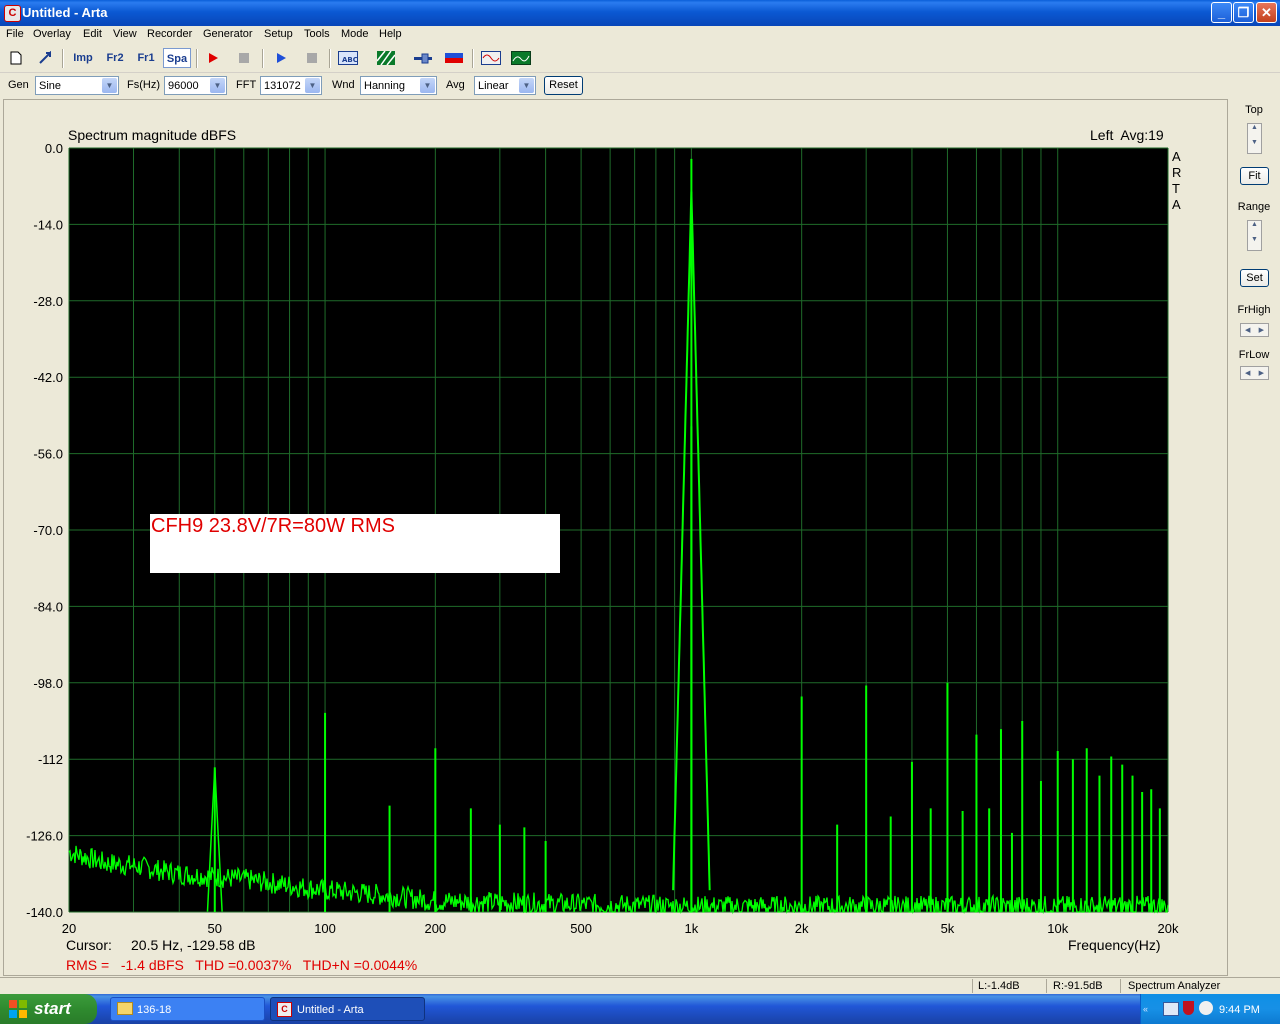 The image size is (1280, 1024). I want to click on windows-logo-icon, so click(18, 1009).